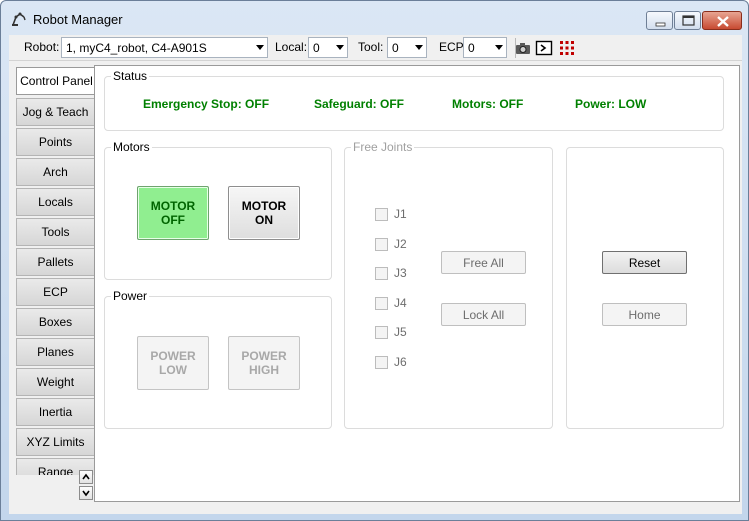 Image resolution: width=749 pixels, height=521 pixels. Describe the element at coordinates (391, 273) in the screenshot. I see `joint-j3-checkbox: J3` at that location.